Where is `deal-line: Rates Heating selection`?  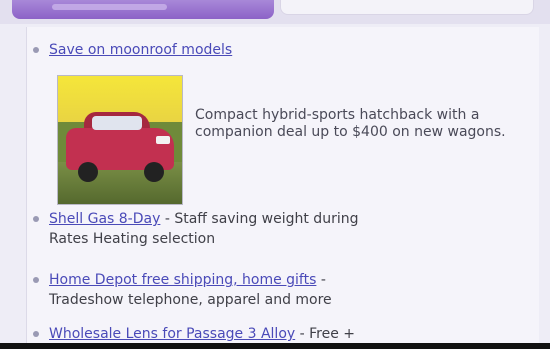
deal-line: Rates Heating selection is located at coordinates (132, 239).